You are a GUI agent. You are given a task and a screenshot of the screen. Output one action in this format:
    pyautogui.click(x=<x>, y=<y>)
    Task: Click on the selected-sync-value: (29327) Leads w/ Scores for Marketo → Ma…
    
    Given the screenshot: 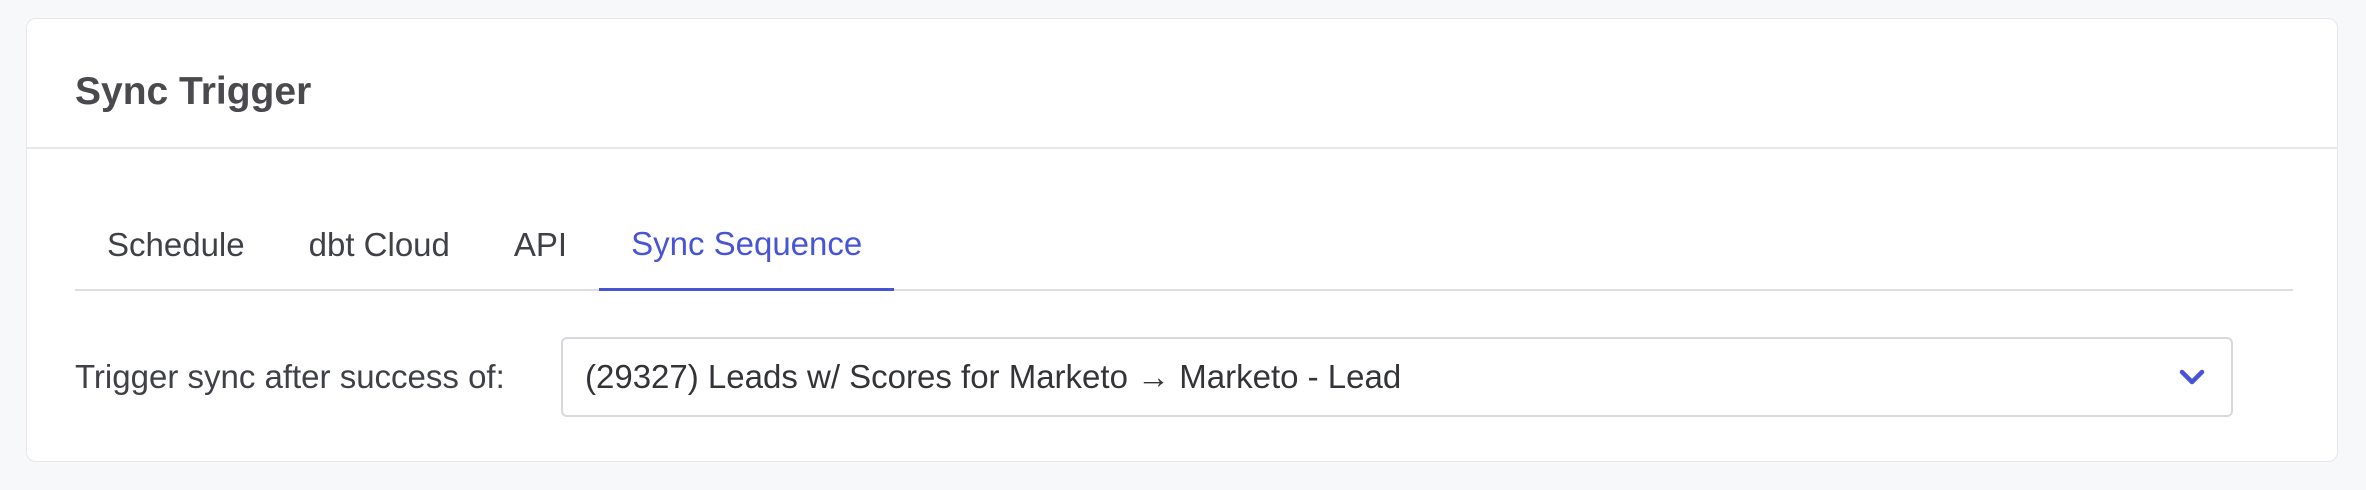 What is the action you would take?
    pyautogui.click(x=993, y=376)
    